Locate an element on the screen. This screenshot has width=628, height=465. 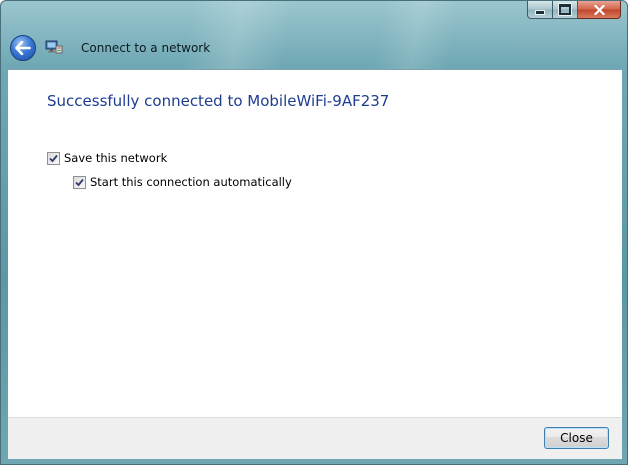
dialog-footer: Close is located at coordinates (315, 438).